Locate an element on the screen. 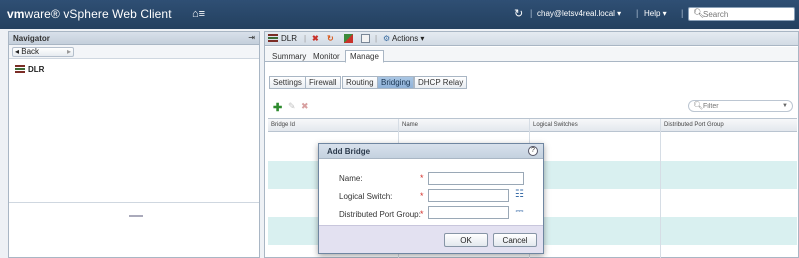  tab-summary: Summary is located at coordinates (289, 57).